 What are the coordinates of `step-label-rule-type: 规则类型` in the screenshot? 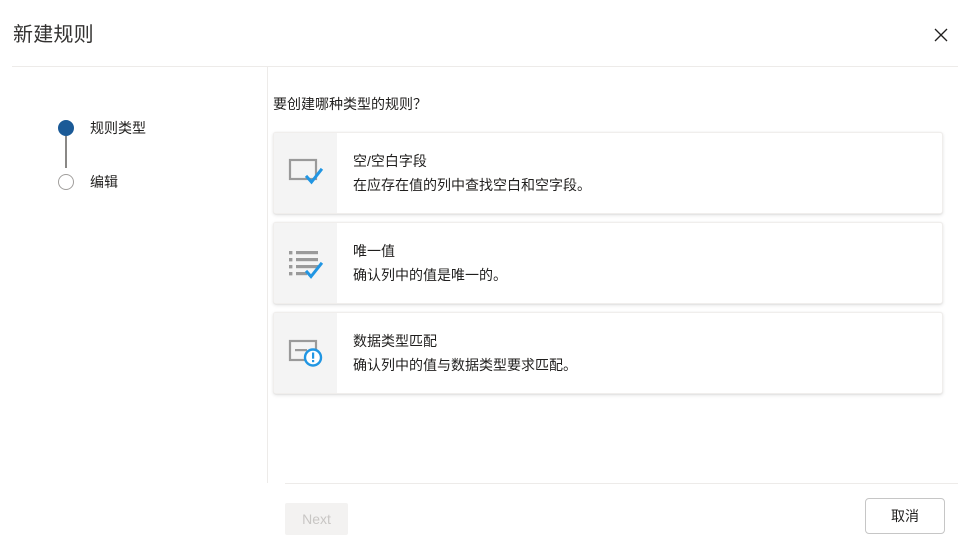 It's located at (118, 128).